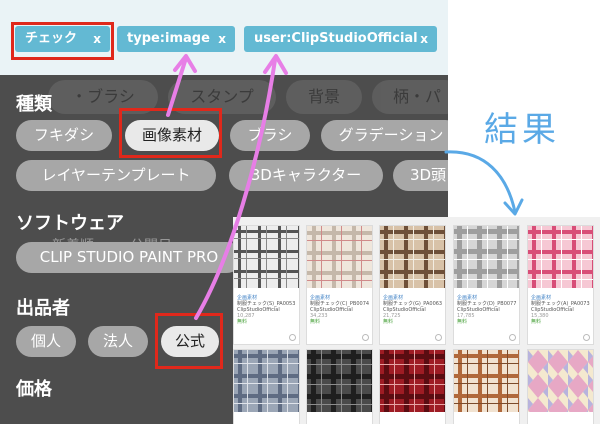  I want to click on pink-arrow-icon, so click(235, 189).